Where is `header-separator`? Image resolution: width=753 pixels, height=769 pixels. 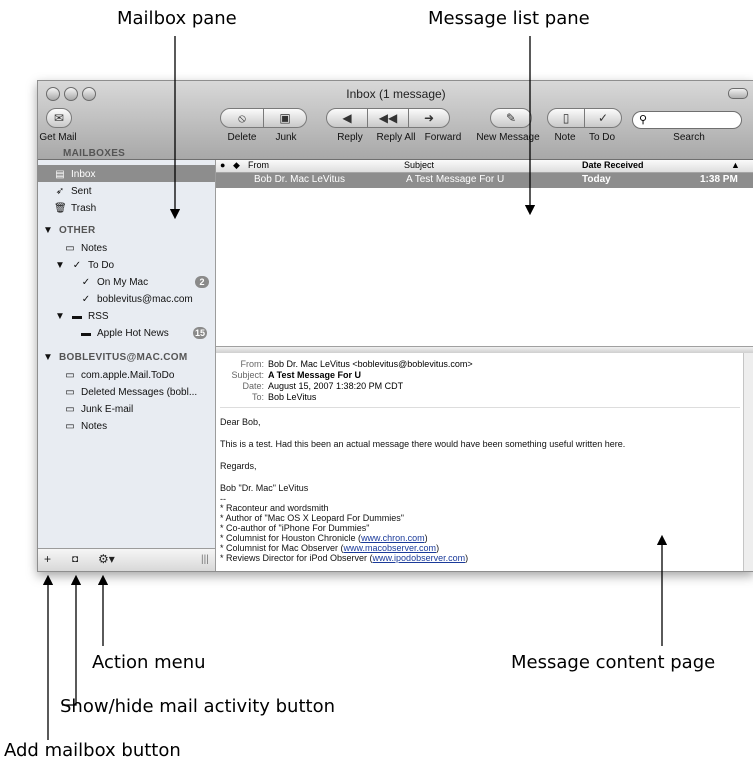 header-separator is located at coordinates (480, 407).